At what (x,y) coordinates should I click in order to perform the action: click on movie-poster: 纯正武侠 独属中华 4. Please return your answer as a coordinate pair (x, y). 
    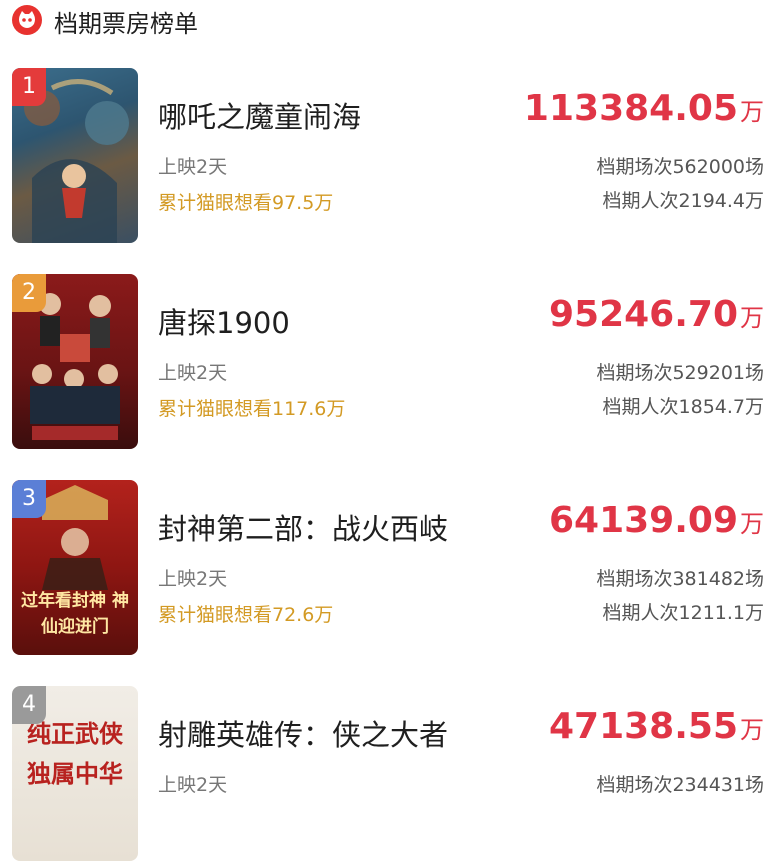
    Looking at the image, I should click on (75, 773).